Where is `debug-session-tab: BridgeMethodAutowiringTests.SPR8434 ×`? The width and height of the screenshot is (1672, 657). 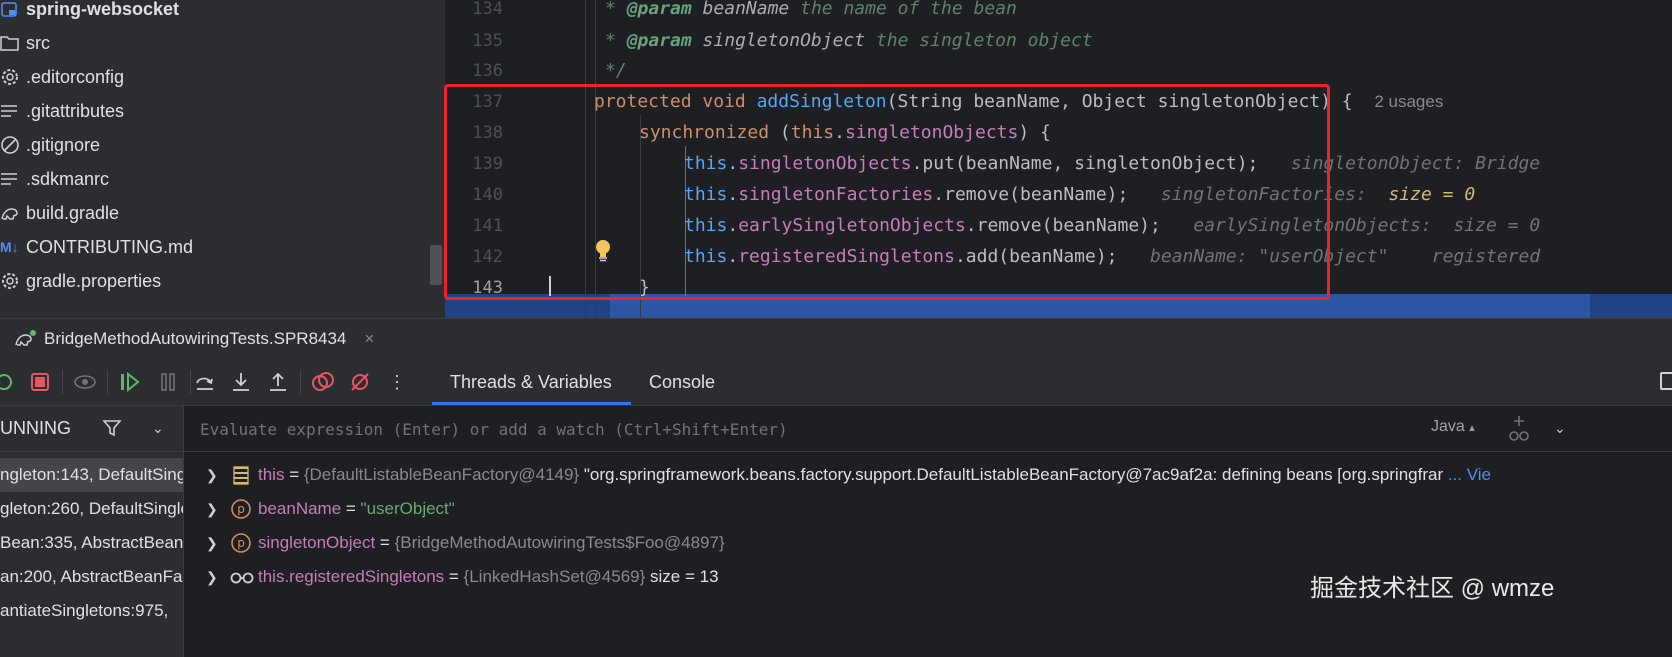 debug-session-tab: BridgeMethodAutowiringTests.SPR8434 × is located at coordinates (194, 339).